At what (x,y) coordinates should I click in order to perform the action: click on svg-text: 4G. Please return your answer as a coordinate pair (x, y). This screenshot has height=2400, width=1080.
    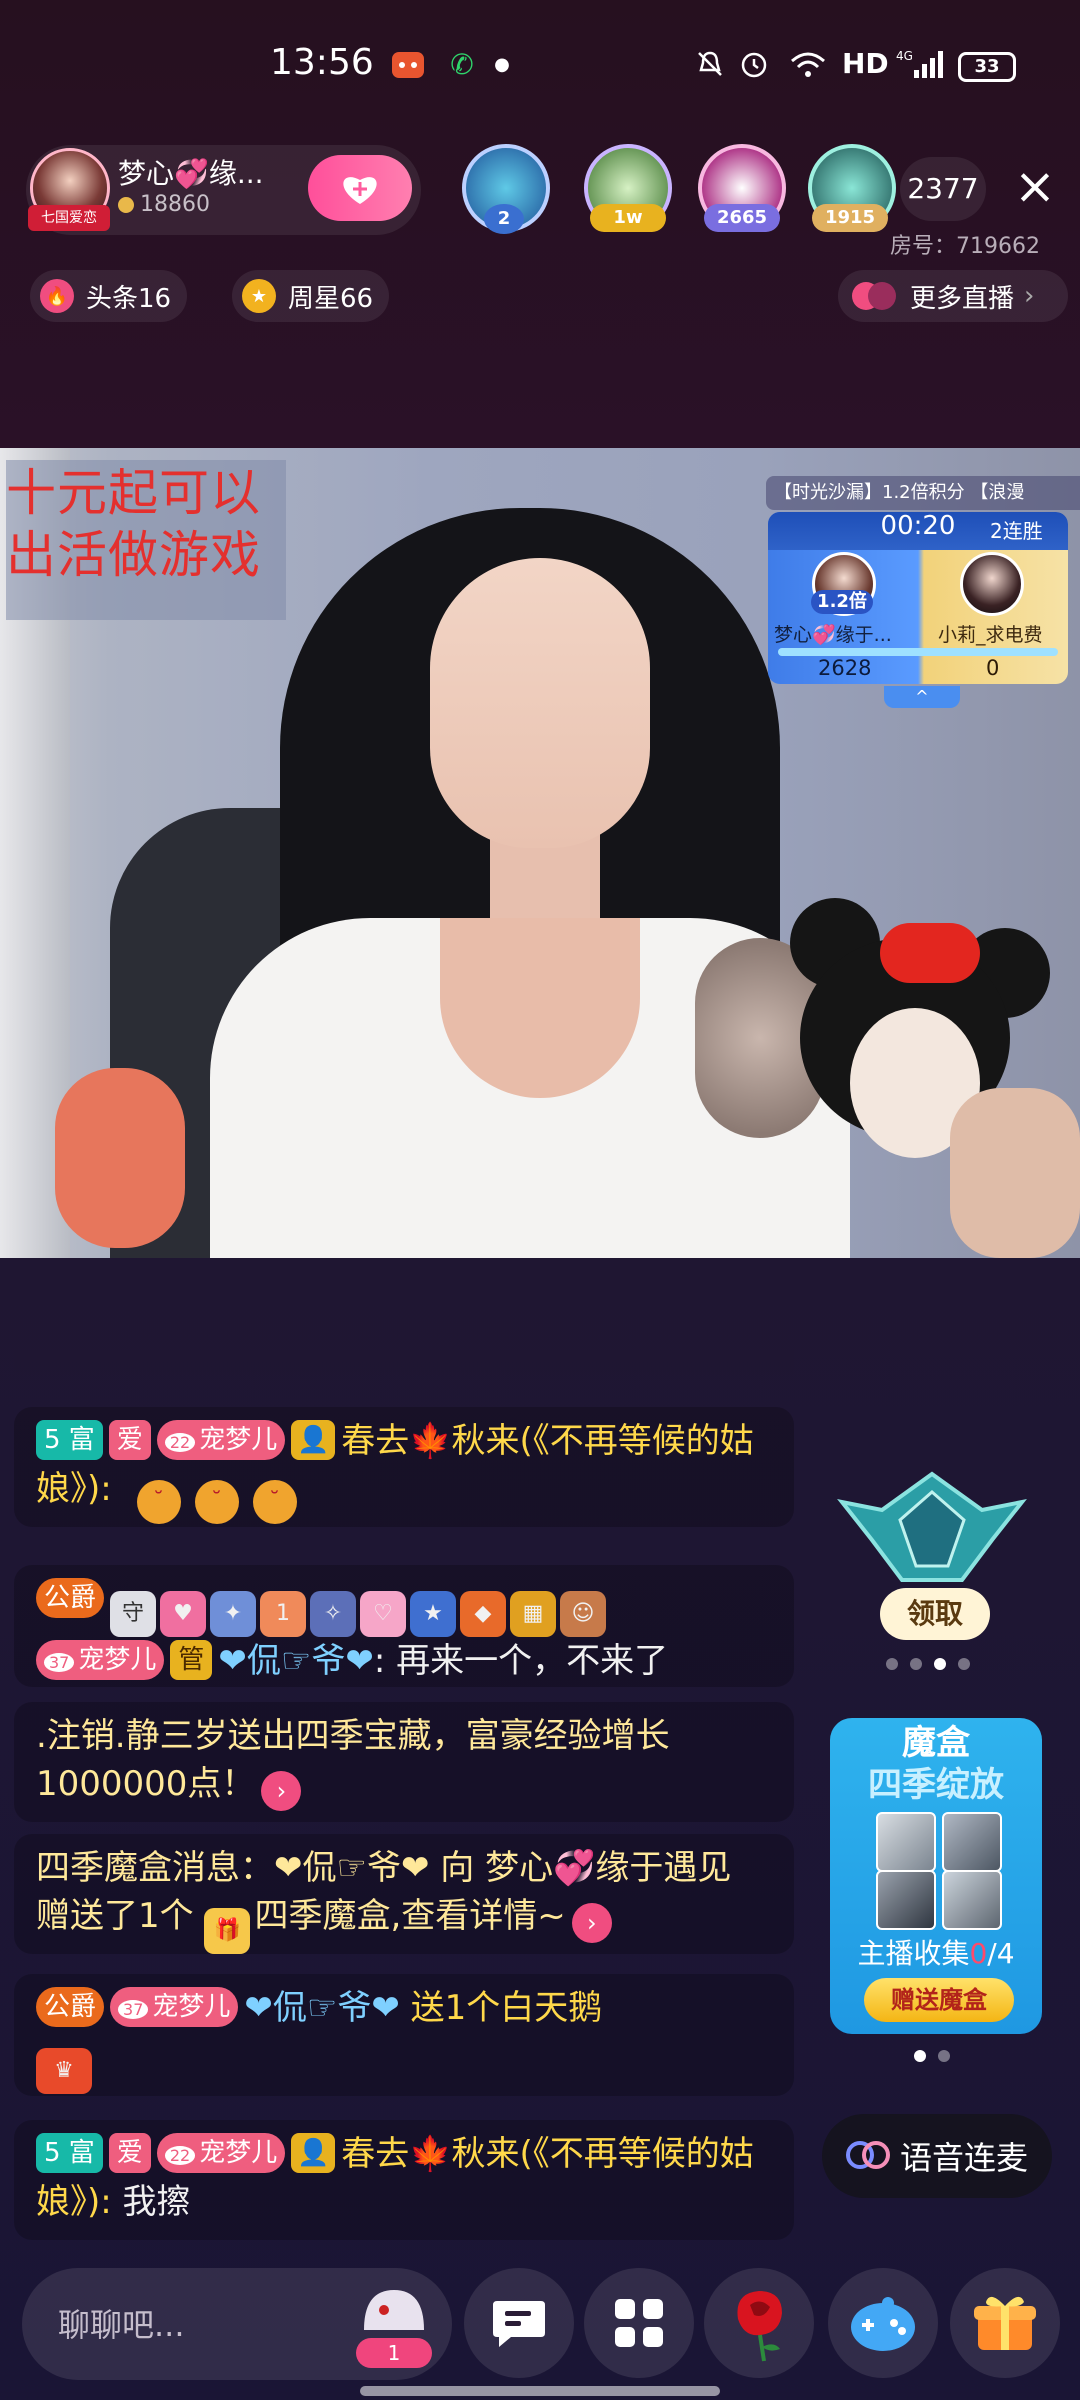
    Looking at the image, I should click on (904, 56).